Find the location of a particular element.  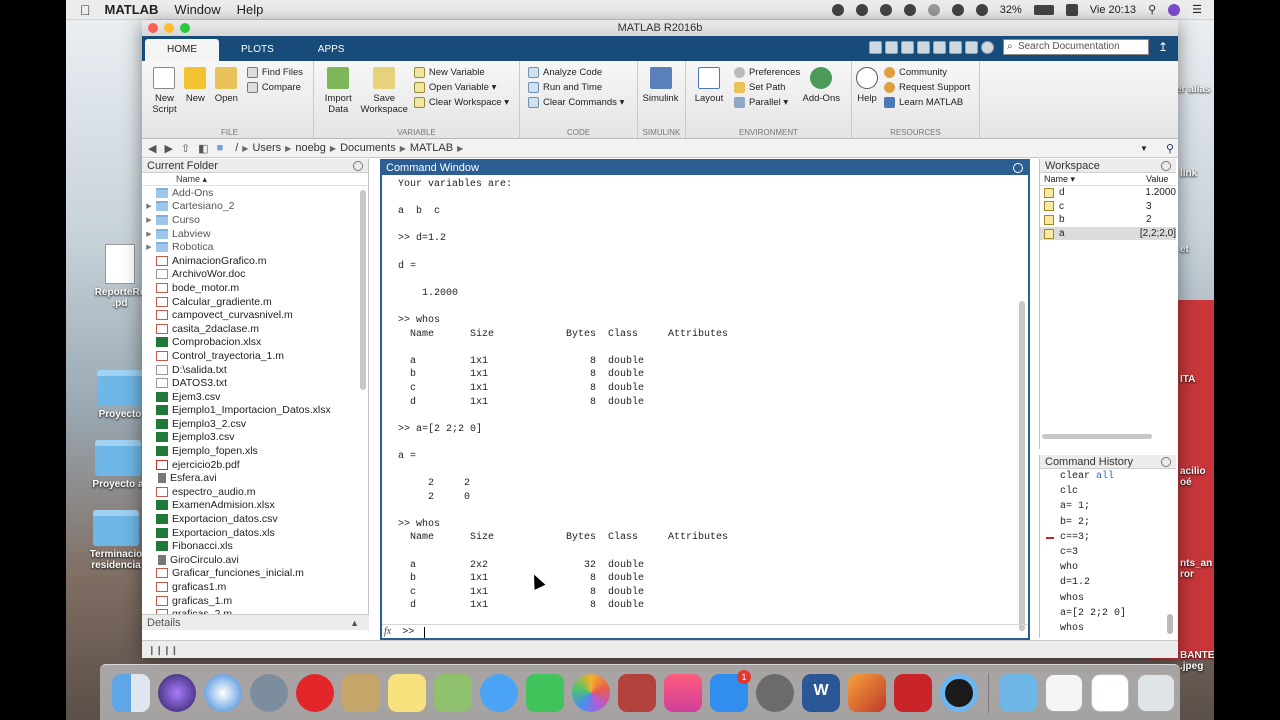

forward-arrow-icon: ▶ is located at coordinates (168, 148).